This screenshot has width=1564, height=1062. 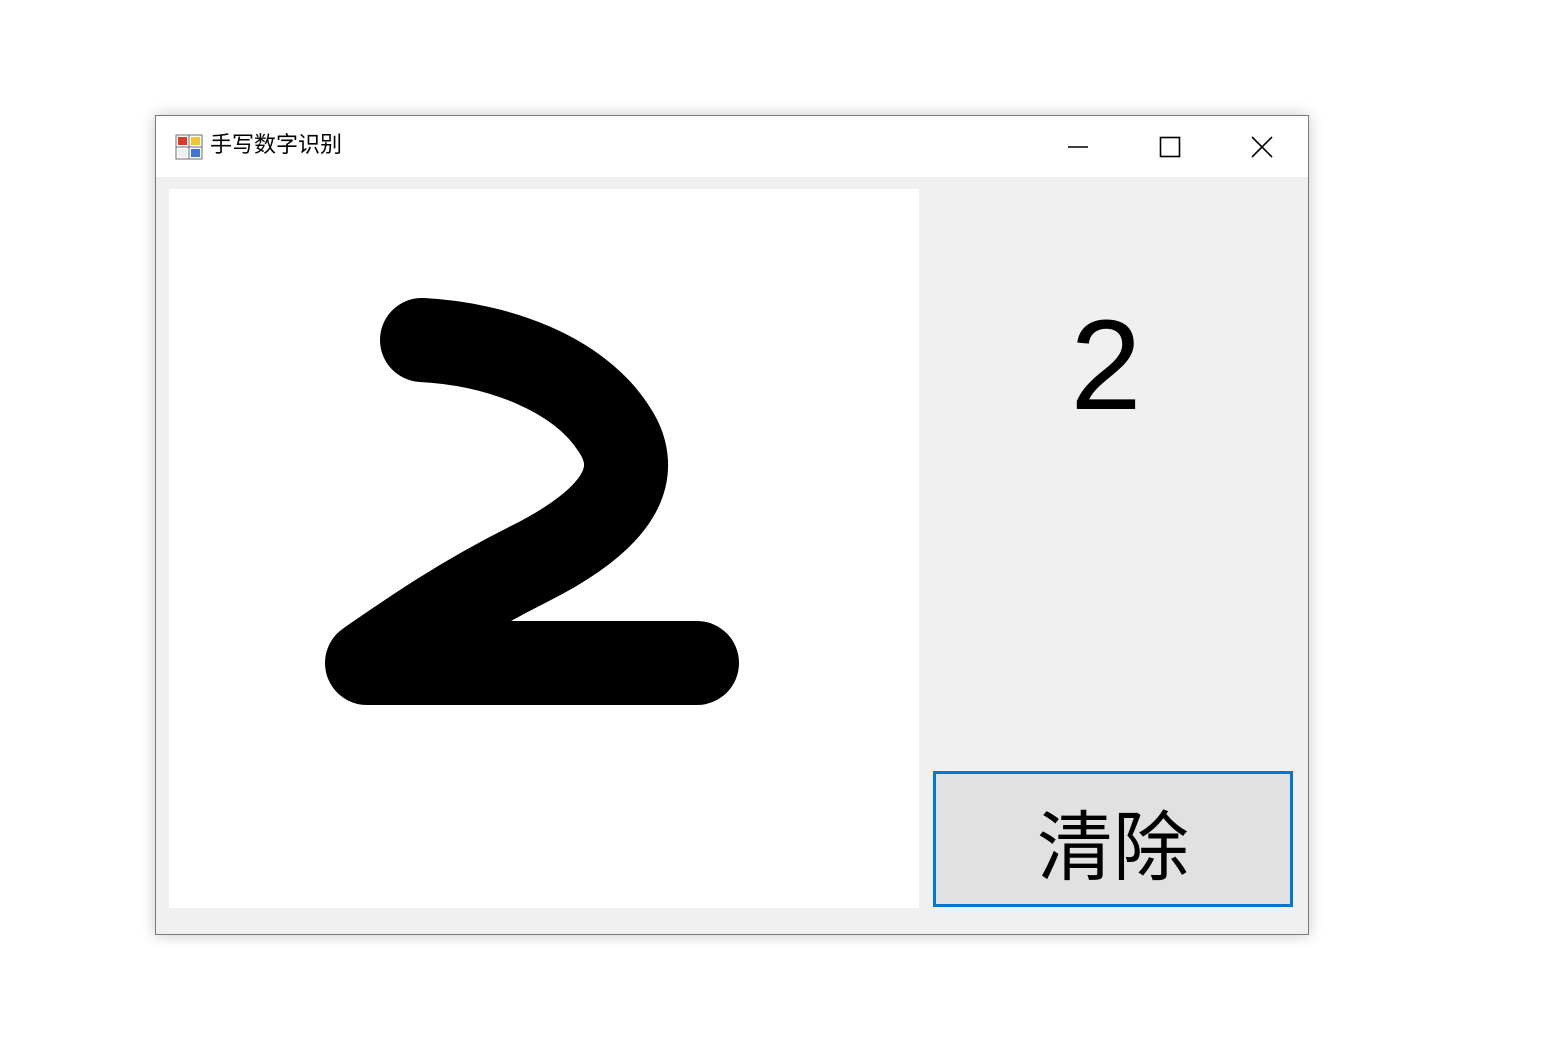 I want to click on minimize-icon, so click(x=1078, y=146).